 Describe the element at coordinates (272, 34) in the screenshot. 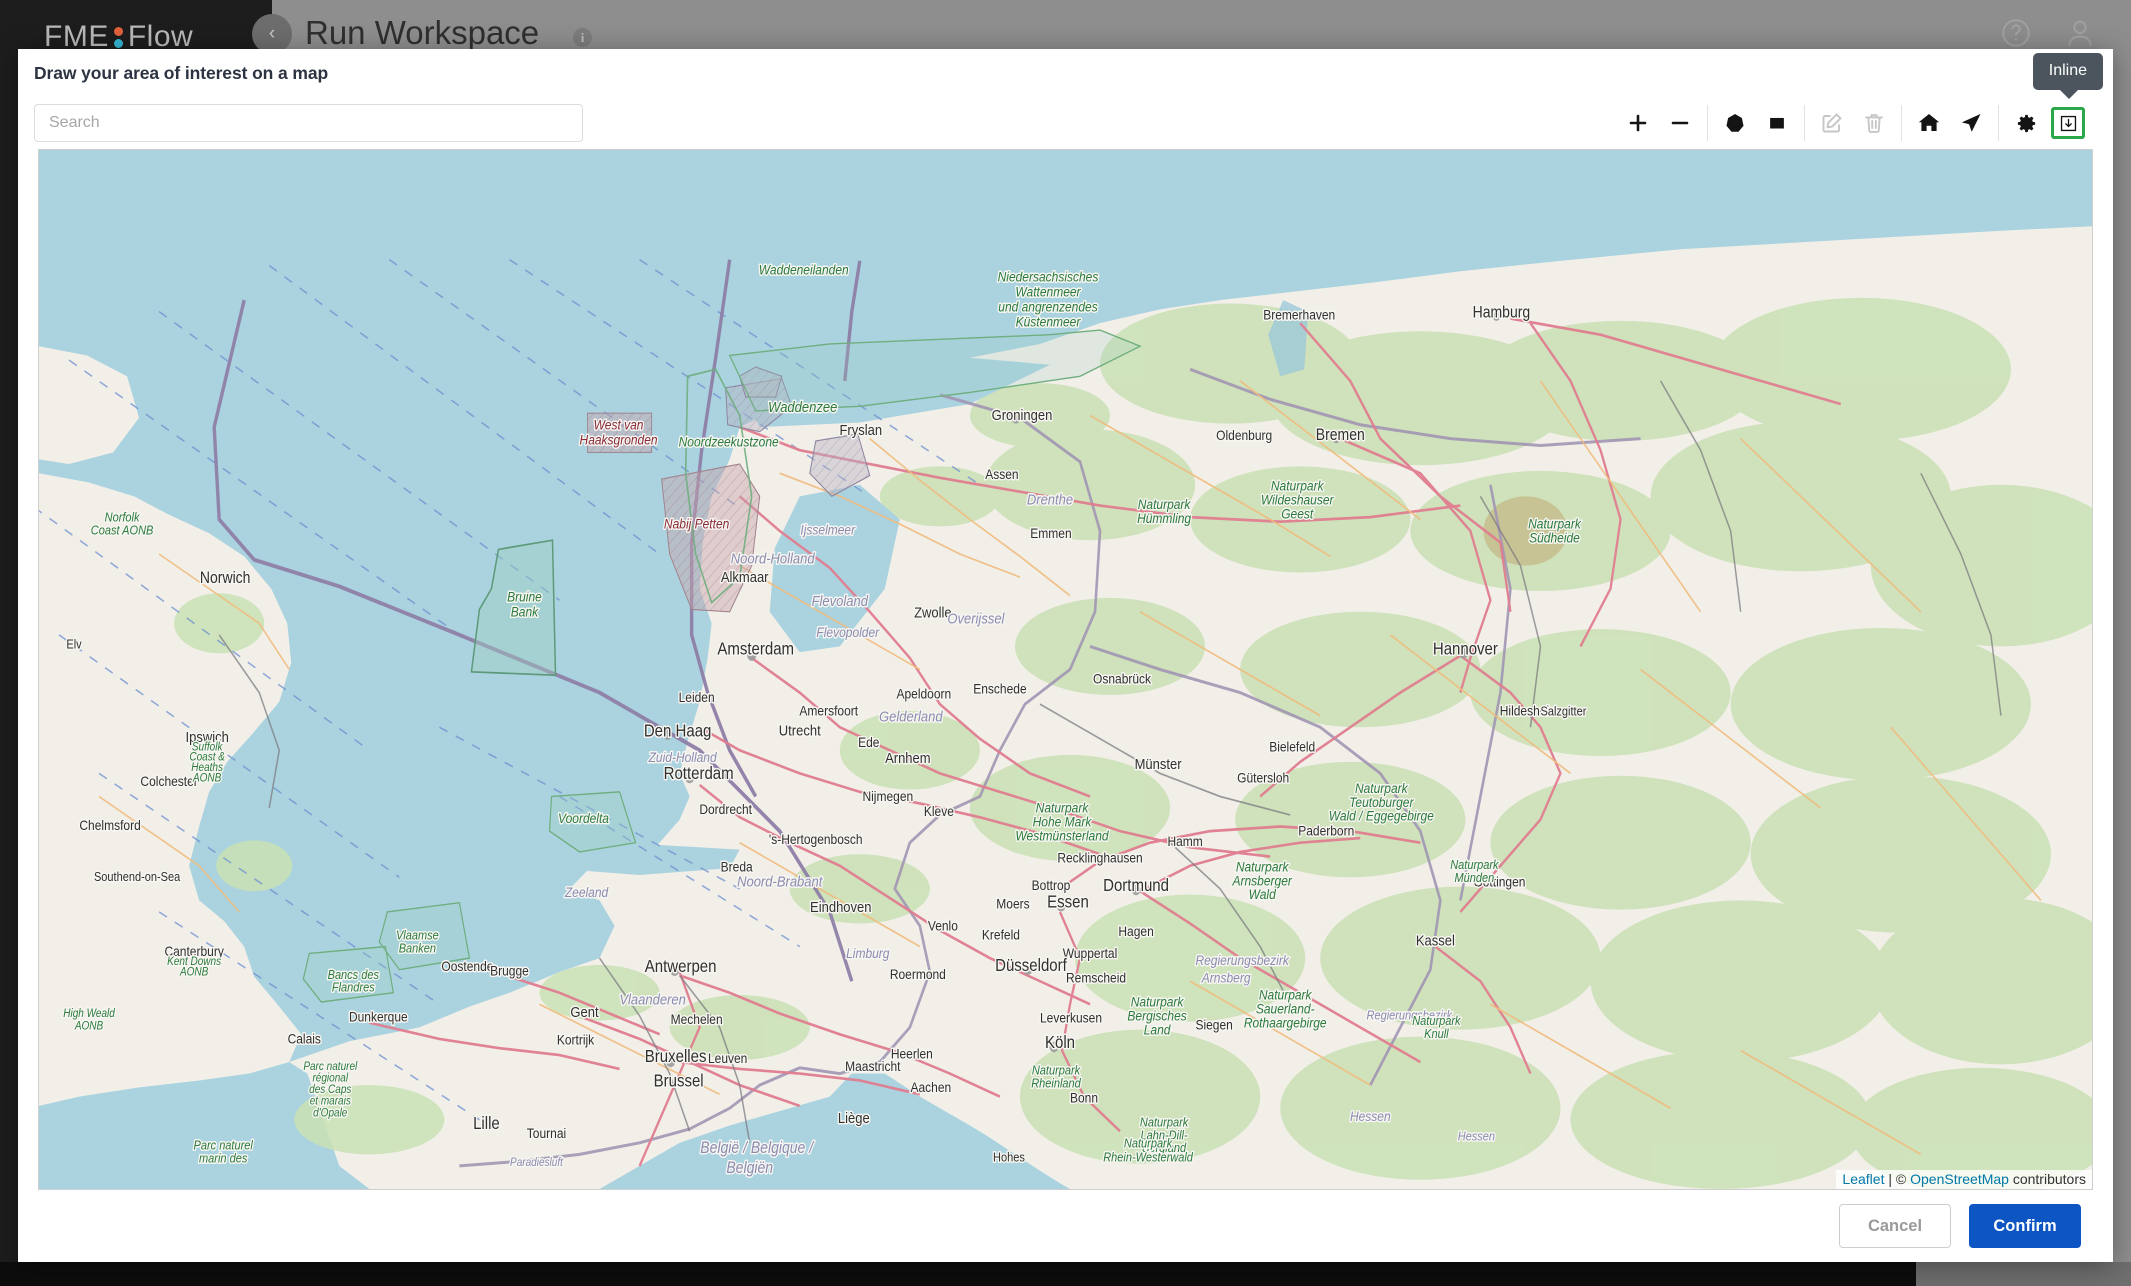

I see `back-chevron-icon: ‹` at that location.